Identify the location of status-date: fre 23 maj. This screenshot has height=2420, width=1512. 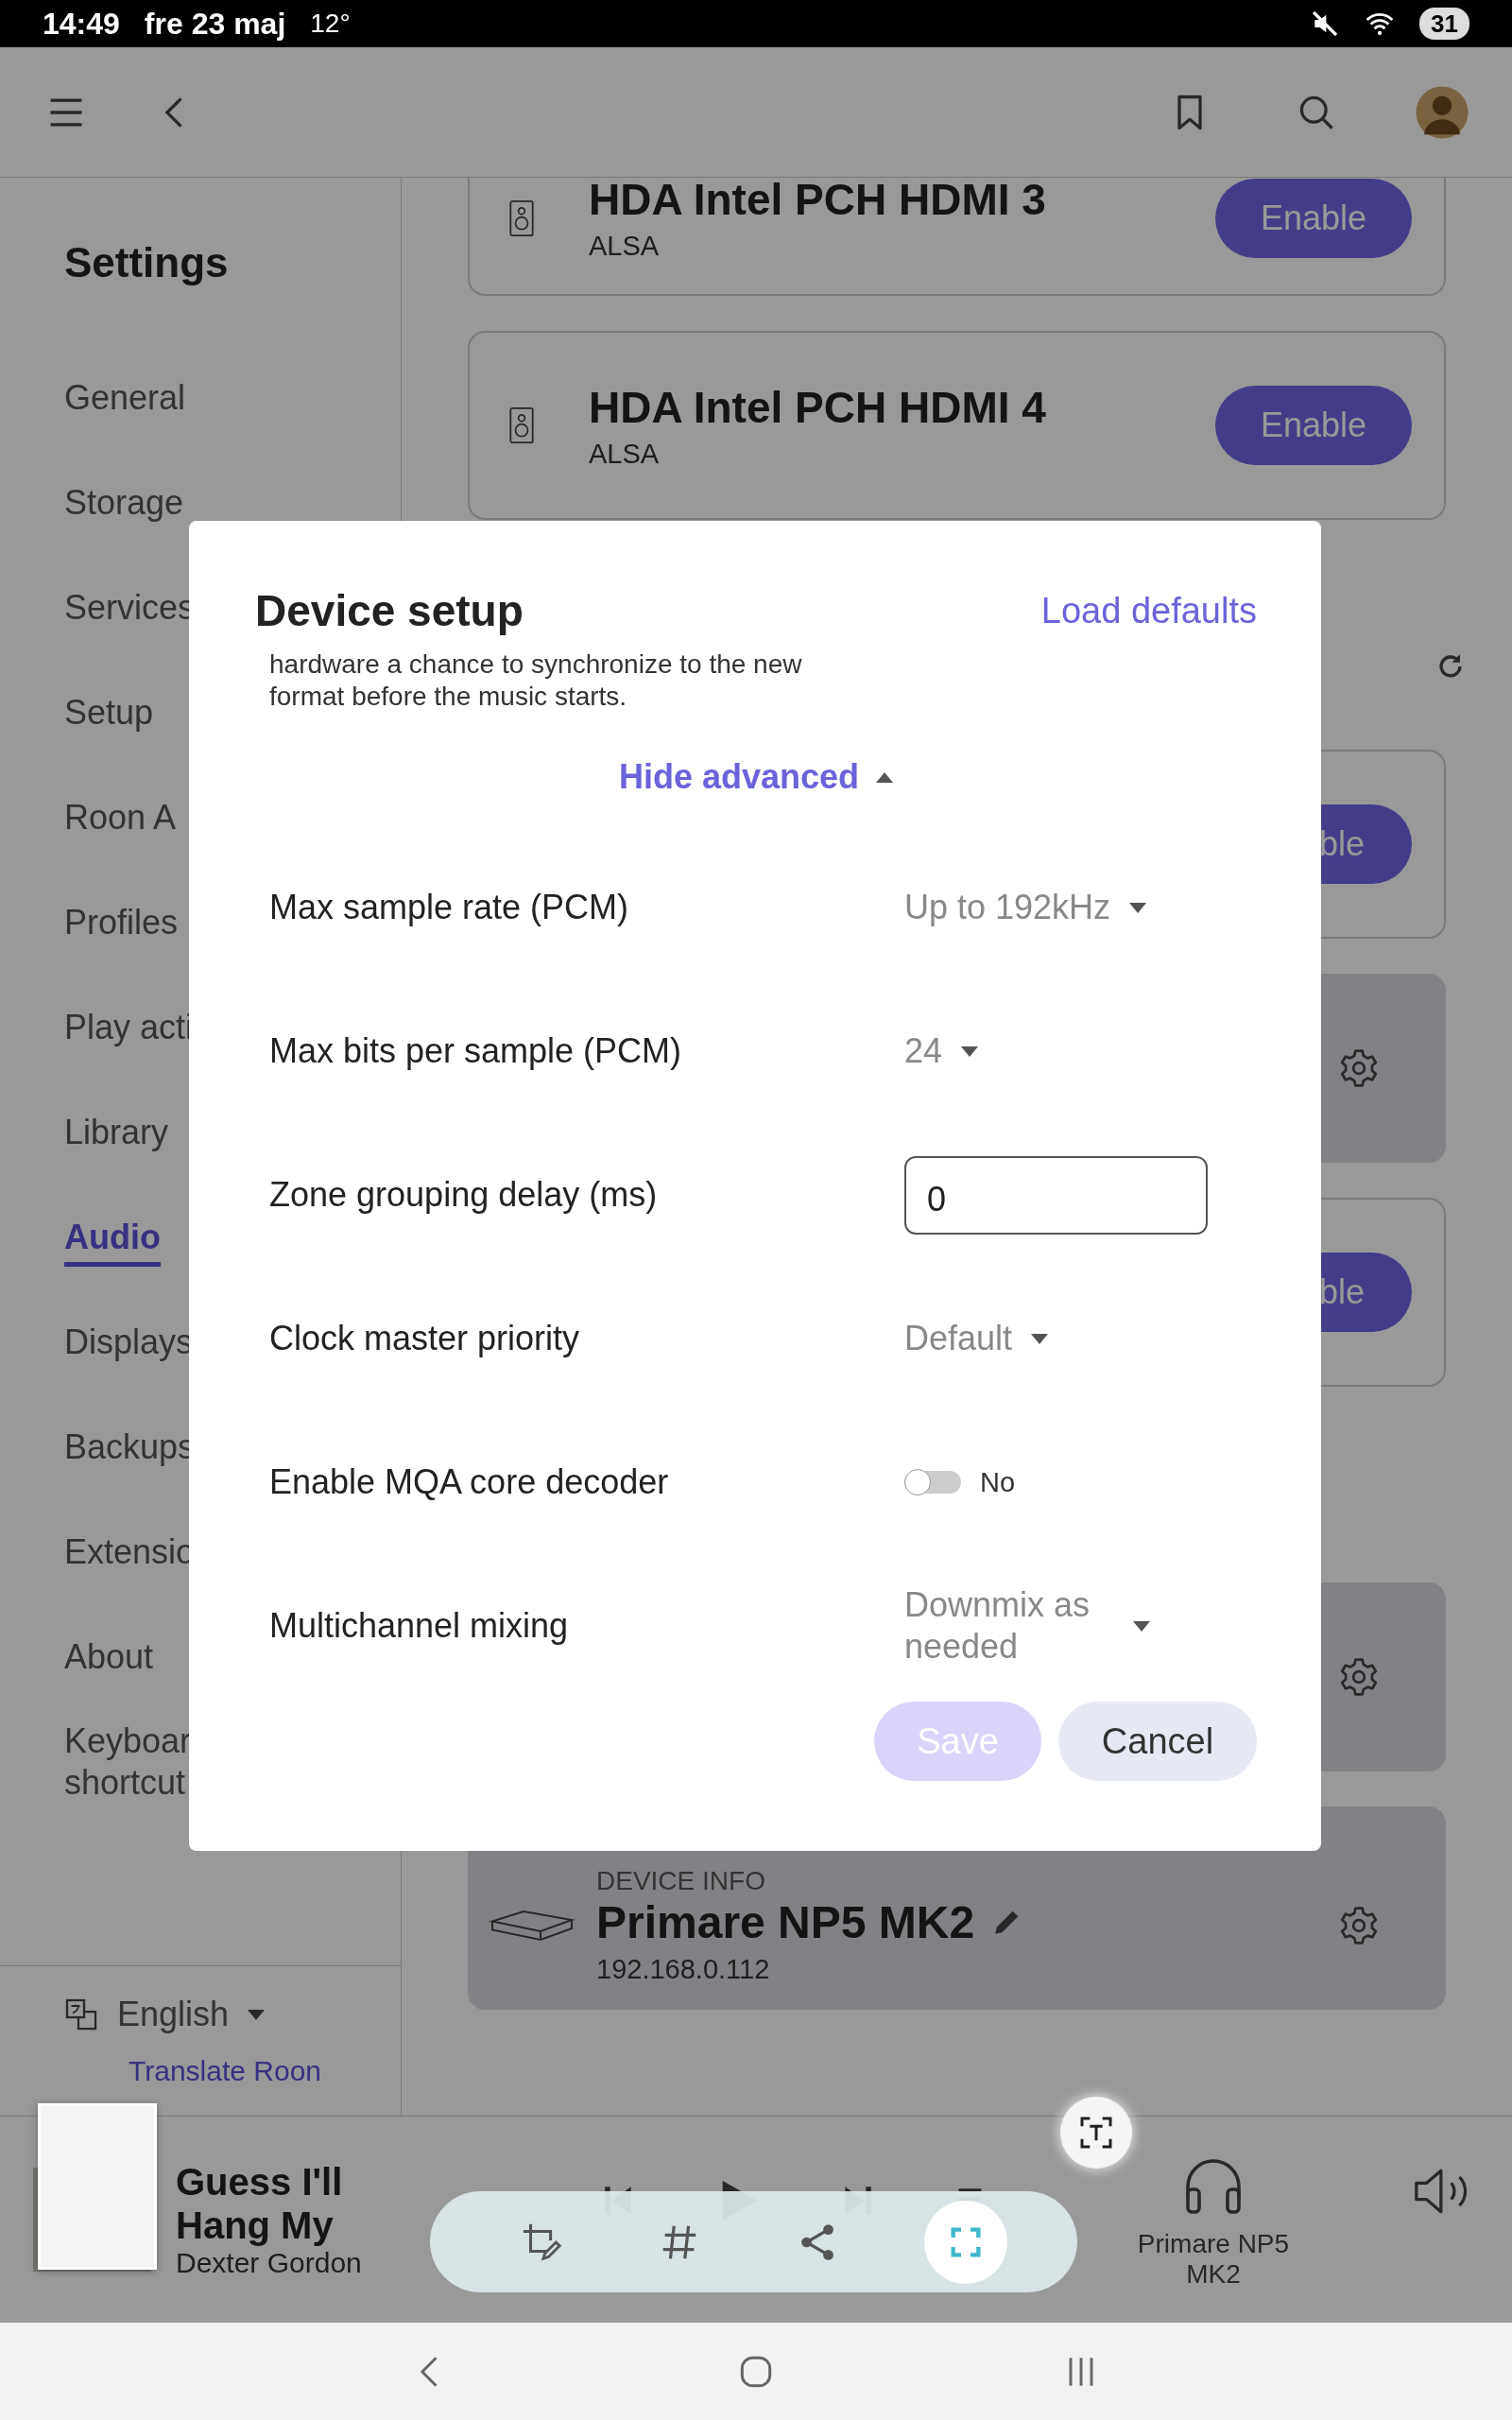
(215, 24).